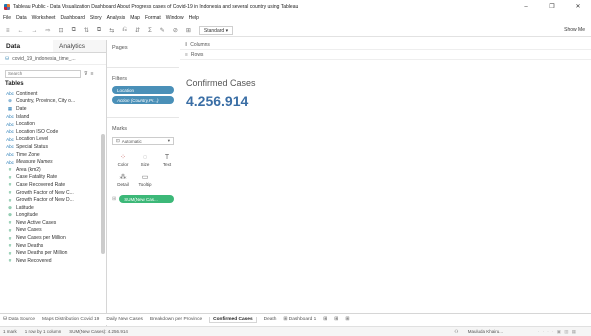 The height and width of the screenshot is (336, 591). Describe the element at coordinates (48, 30) in the screenshot. I see `replay-icon: ⇨` at that location.